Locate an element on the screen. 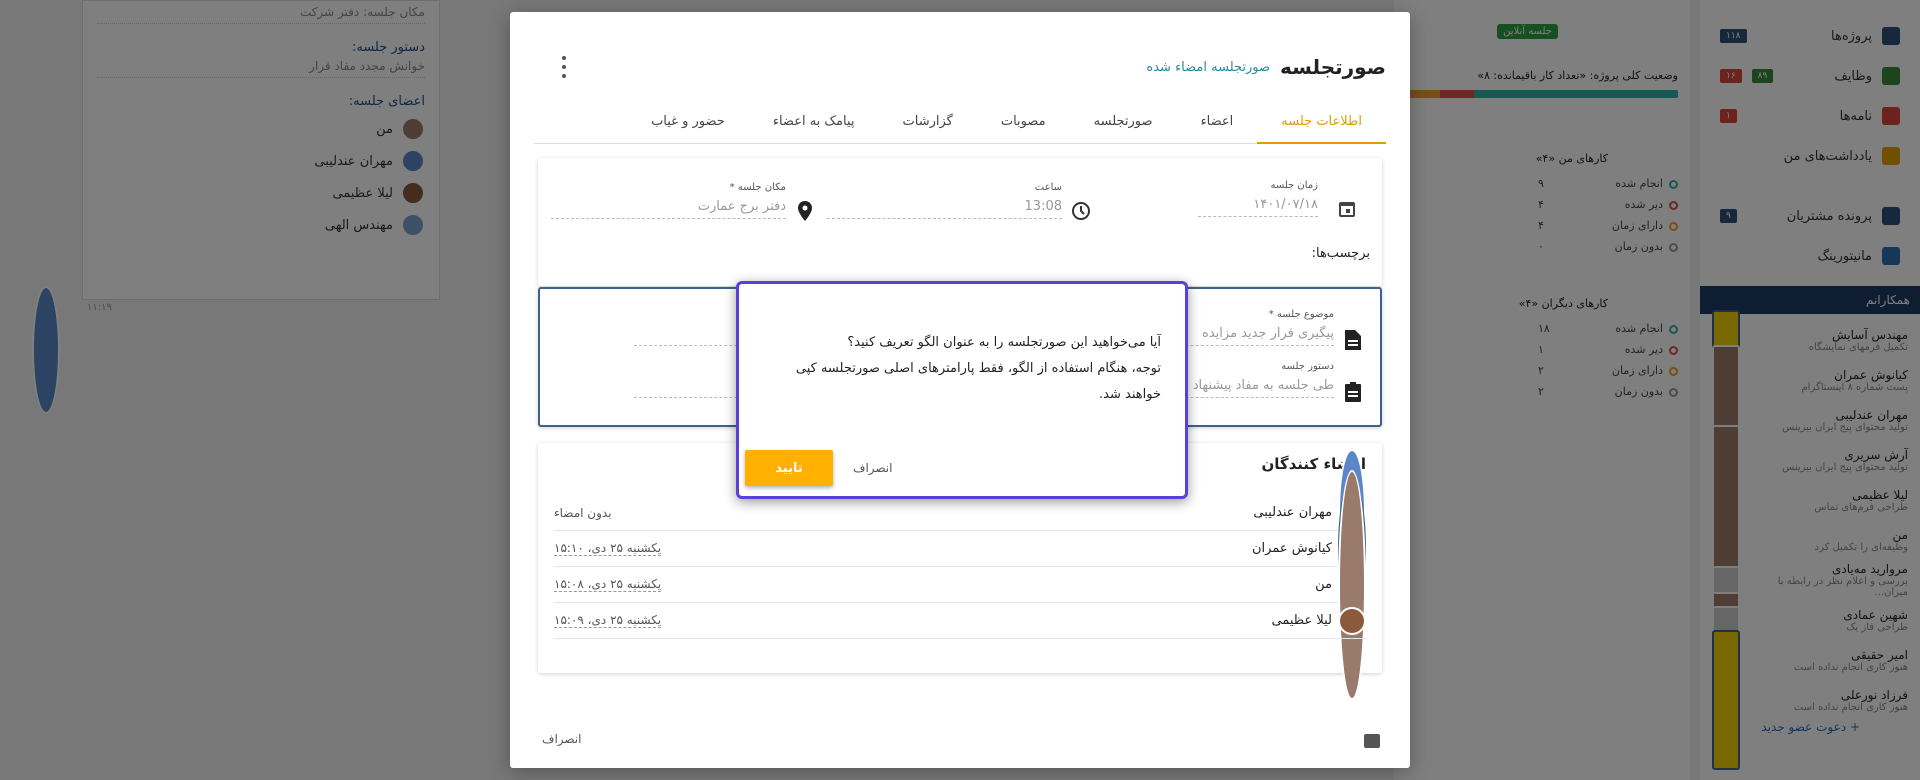 This screenshot has height=780, width=1920. document-icon is located at coordinates (1353, 340).